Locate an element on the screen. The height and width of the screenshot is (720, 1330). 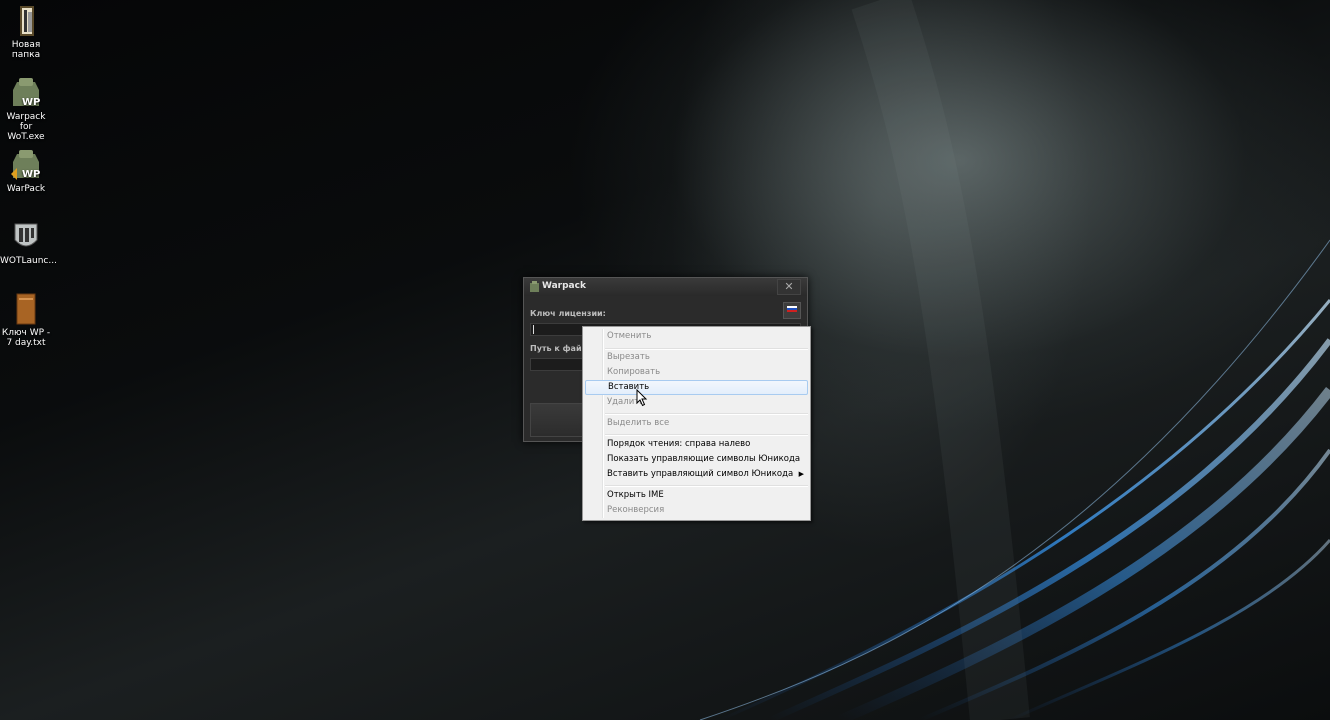
close-icon: ✕ is located at coordinates (789, 286).